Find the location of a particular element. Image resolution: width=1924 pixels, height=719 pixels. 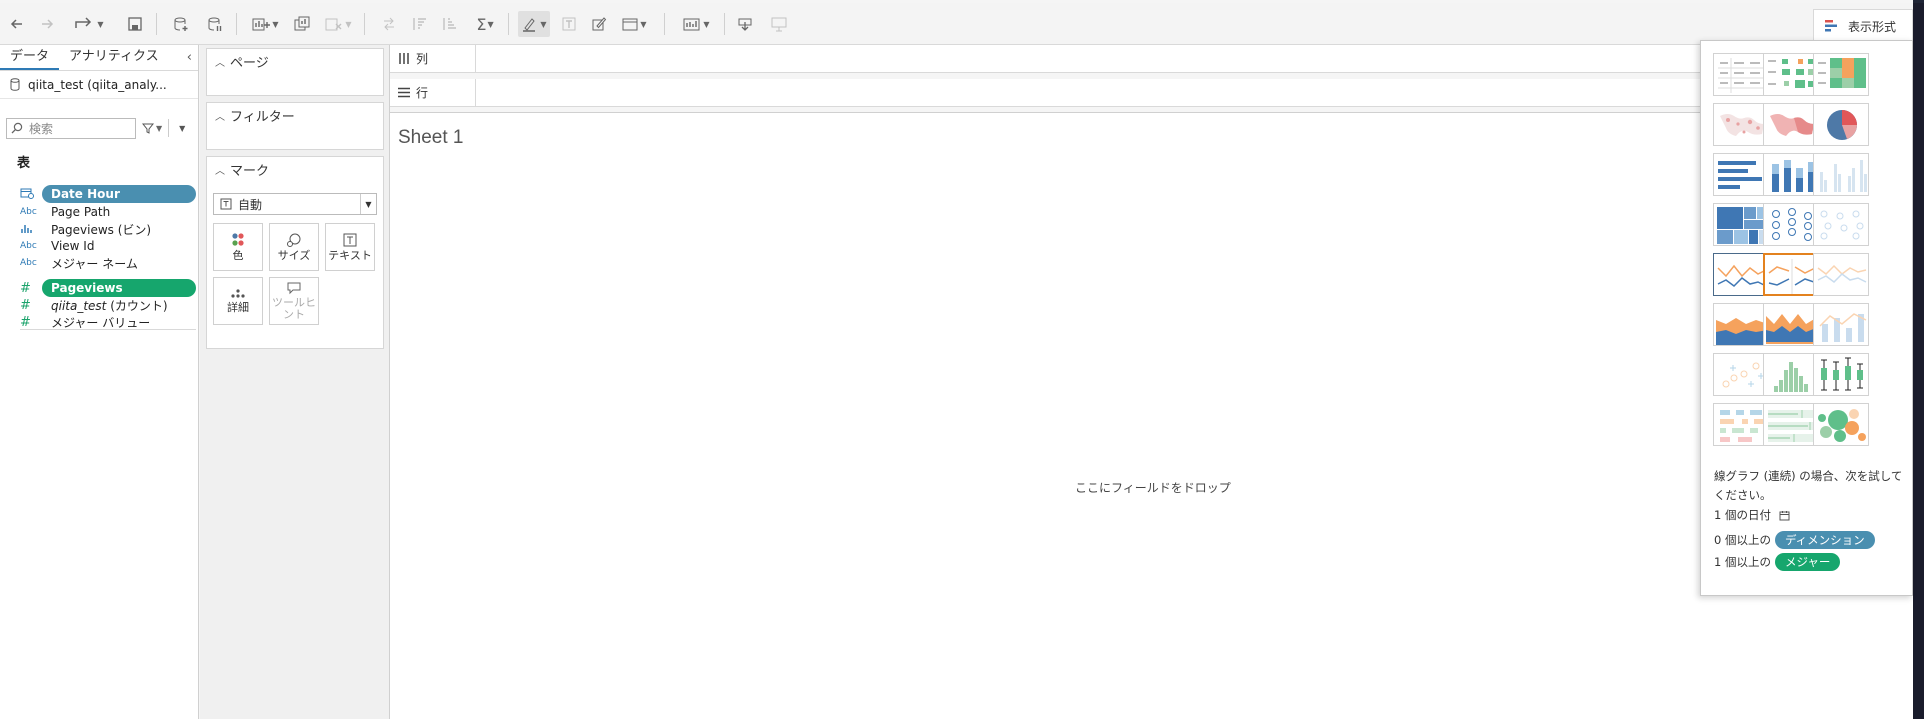

chart-treemap is located at coordinates (1741, 224).